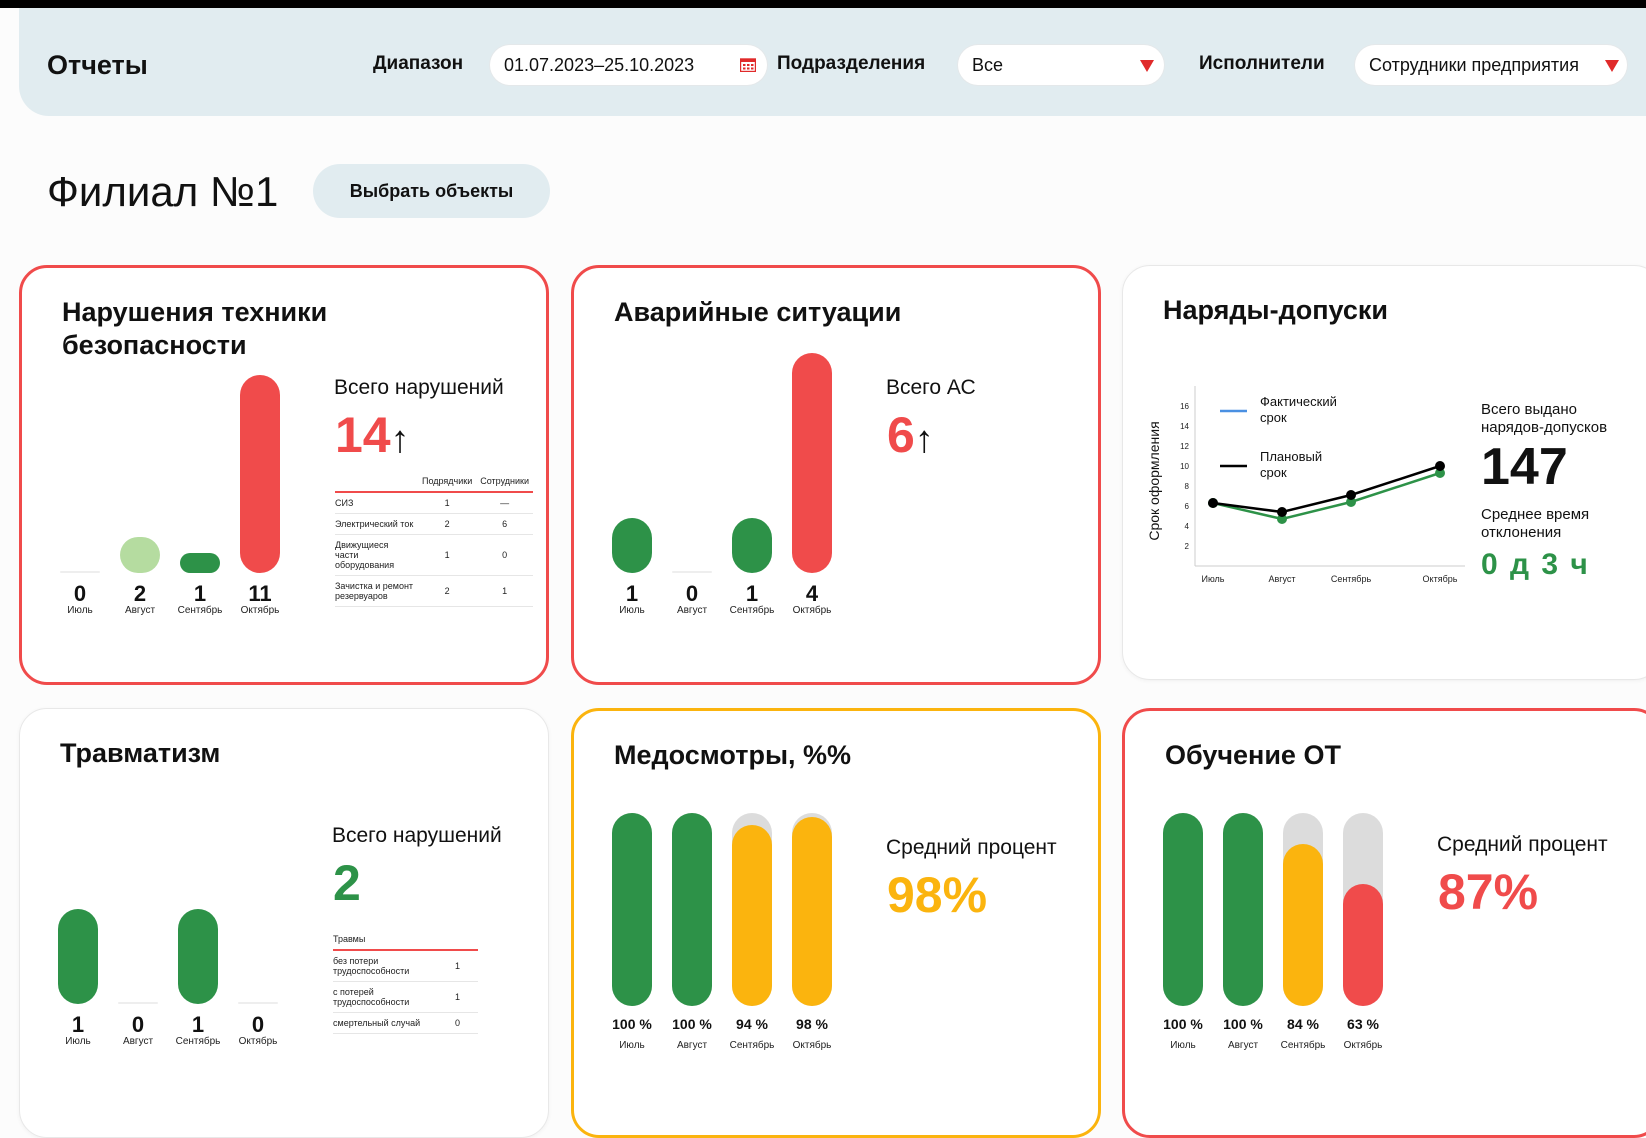 Image resolution: width=1646 pixels, height=1138 pixels. Describe the element at coordinates (823, 4) in the screenshot. I see `window-top-edge` at that location.